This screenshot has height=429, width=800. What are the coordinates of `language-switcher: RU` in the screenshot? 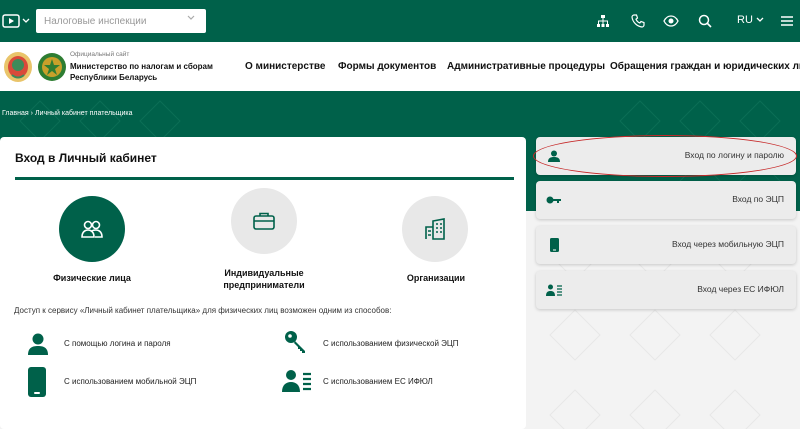 It's located at (750, 20).